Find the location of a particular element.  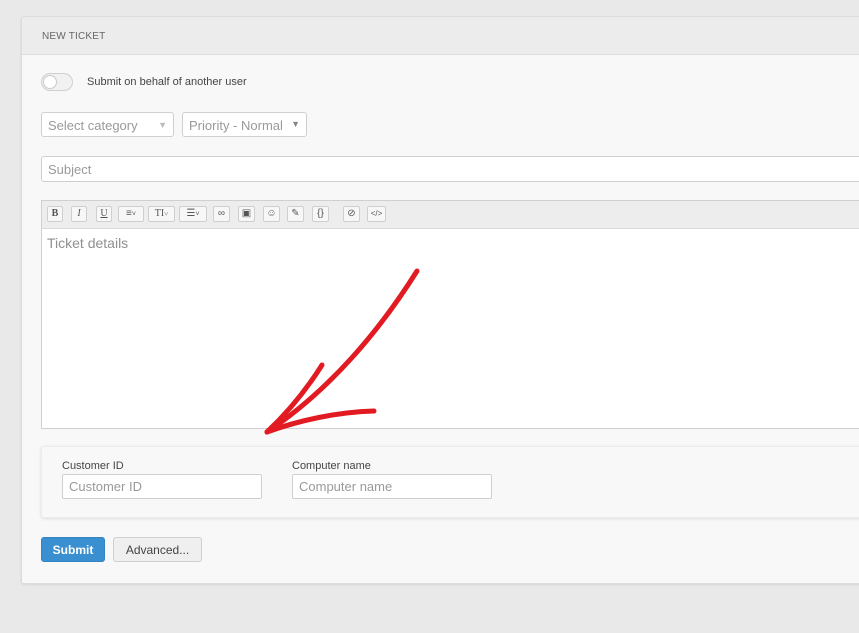

customer-id-label: Customer ID is located at coordinates (93, 466).